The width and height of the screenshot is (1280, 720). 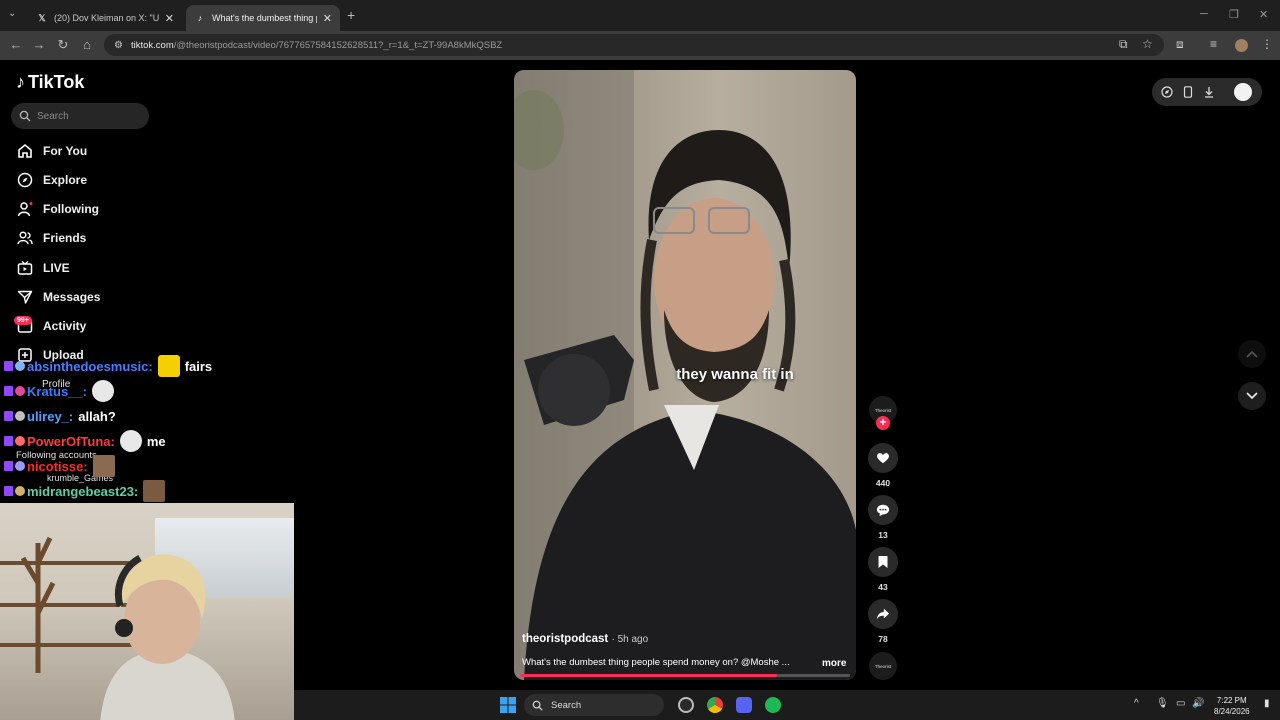 What do you see at coordinates (508, 705) in the screenshot?
I see `windows-start-icon` at bounding box center [508, 705].